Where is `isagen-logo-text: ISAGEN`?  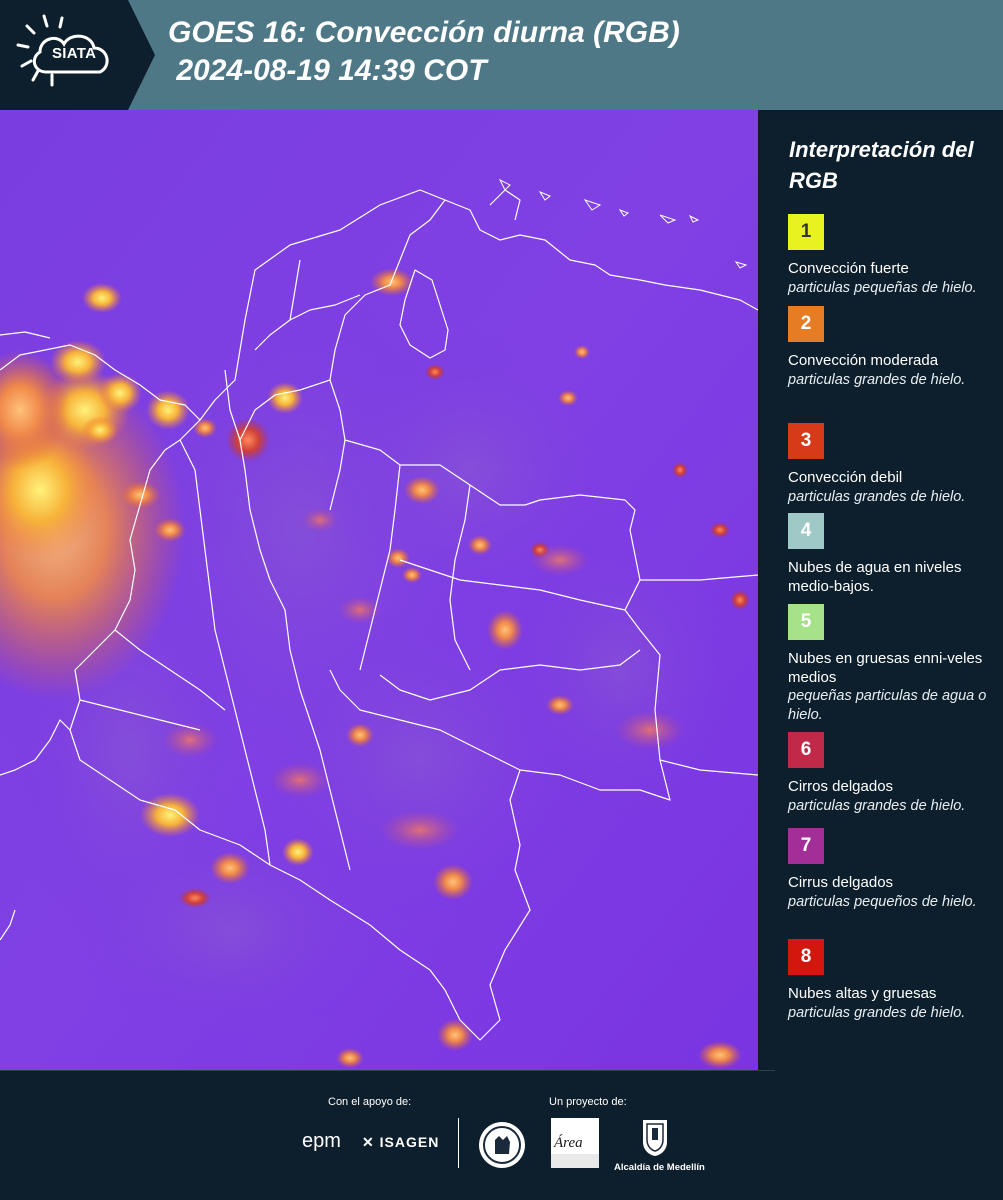 isagen-logo-text: ISAGEN is located at coordinates (409, 1142).